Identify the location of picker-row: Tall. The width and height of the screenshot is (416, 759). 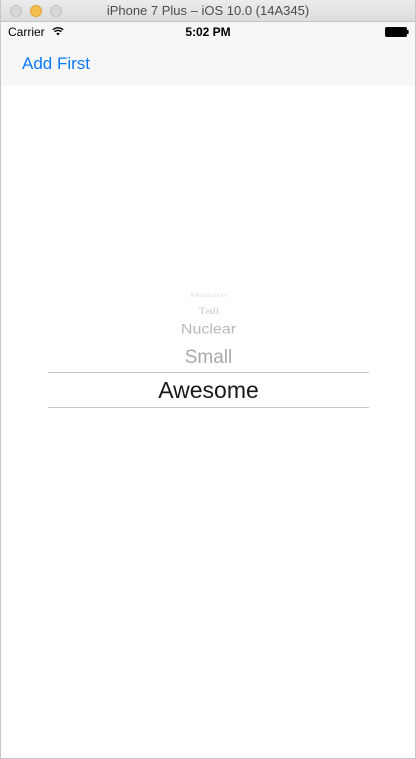
(208, 311).